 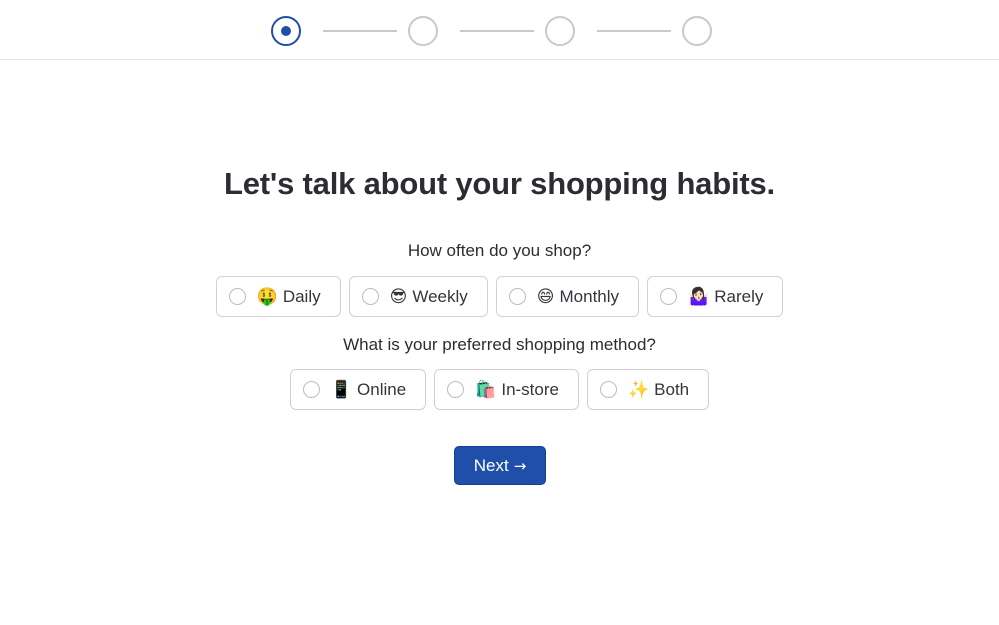 I want to click on progress-stepper, so click(x=491, y=31).